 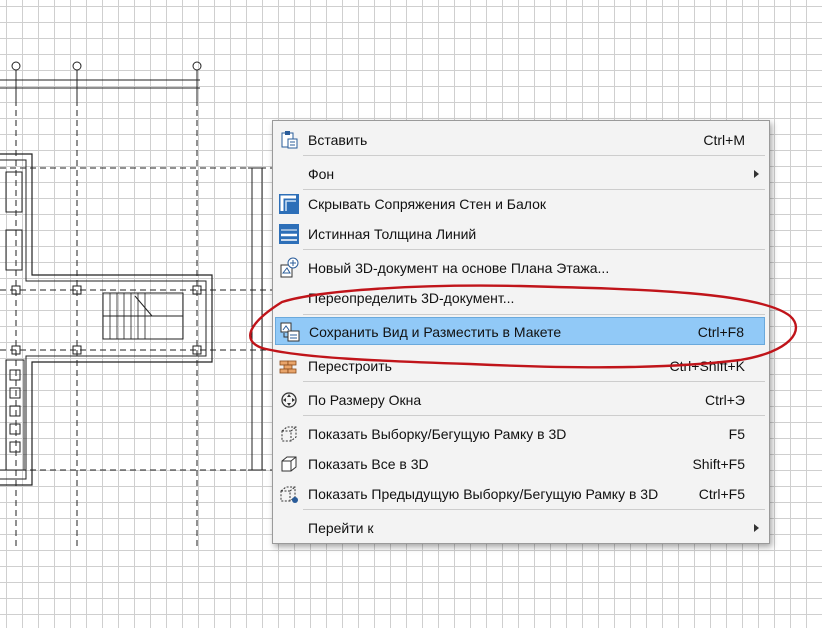 What do you see at coordinates (350, 366) in the screenshot?
I see `menu-item-label: Перестроить` at bounding box center [350, 366].